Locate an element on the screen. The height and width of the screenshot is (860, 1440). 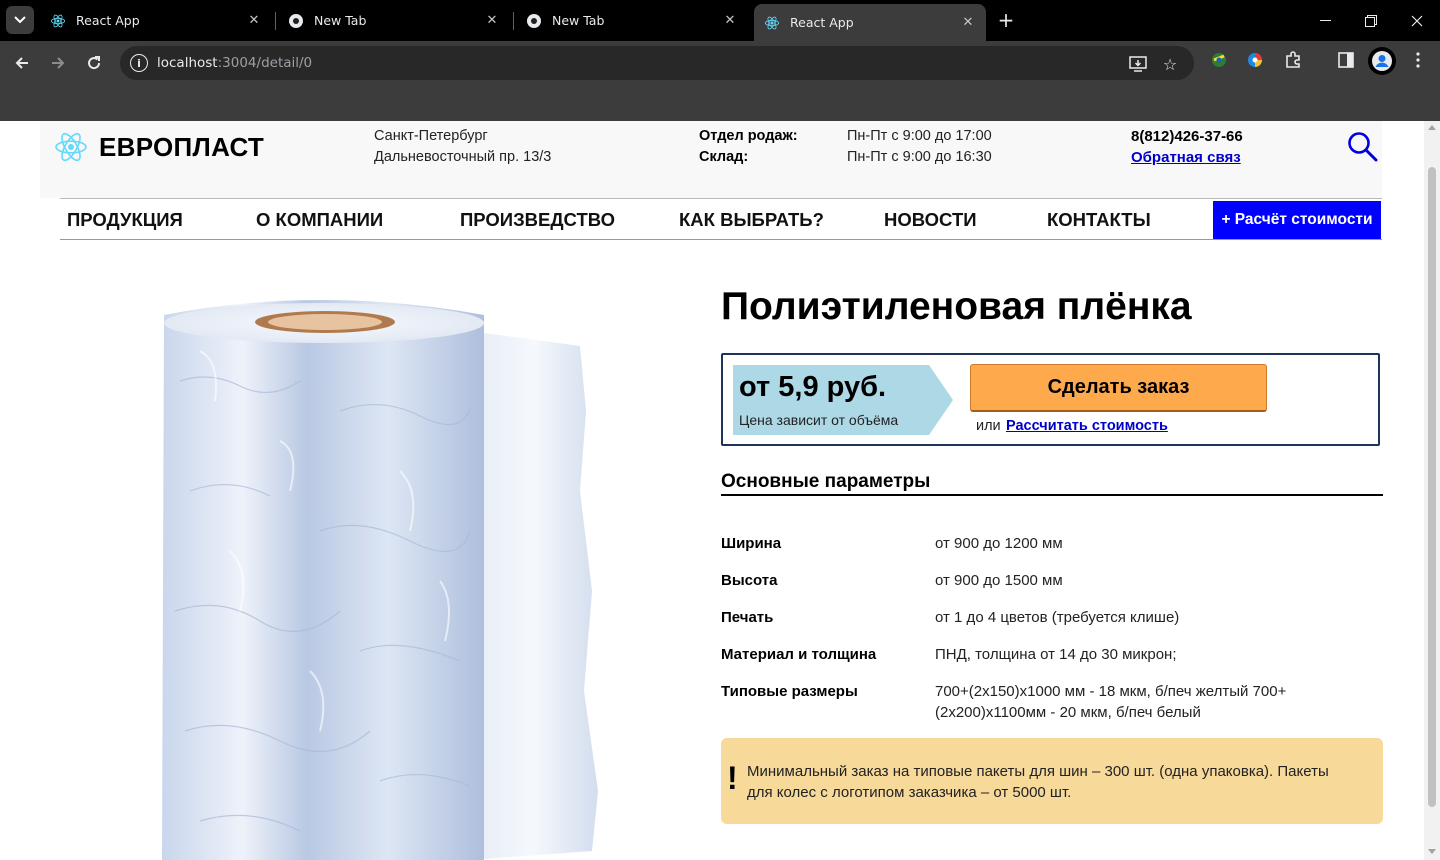
profile-icon is located at coordinates (1382, 61).